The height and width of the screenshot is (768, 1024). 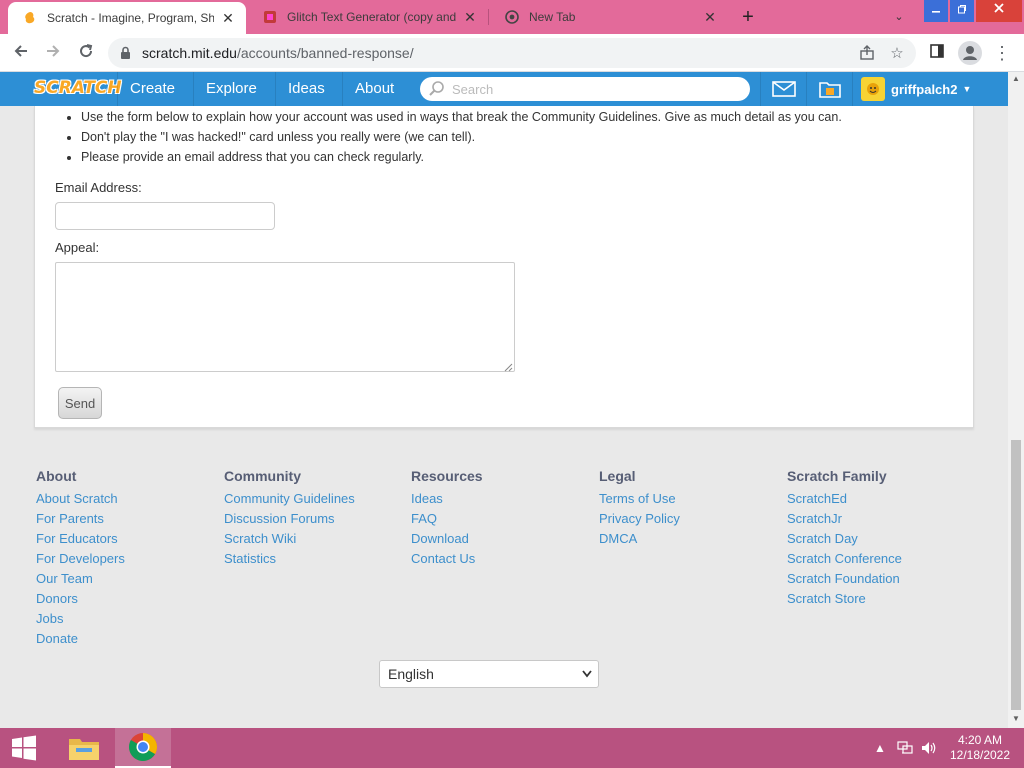 What do you see at coordinates (1016, 400) in the screenshot?
I see `vertical-scrollbar: ▲ ▼` at bounding box center [1016, 400].